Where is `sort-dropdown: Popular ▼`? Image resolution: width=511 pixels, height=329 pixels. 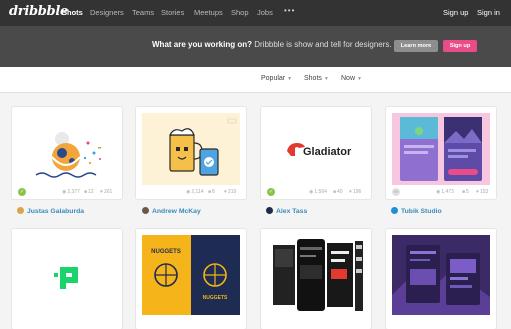
sort-dropdown: Popular ▼ is located at coordinates (276, 78).